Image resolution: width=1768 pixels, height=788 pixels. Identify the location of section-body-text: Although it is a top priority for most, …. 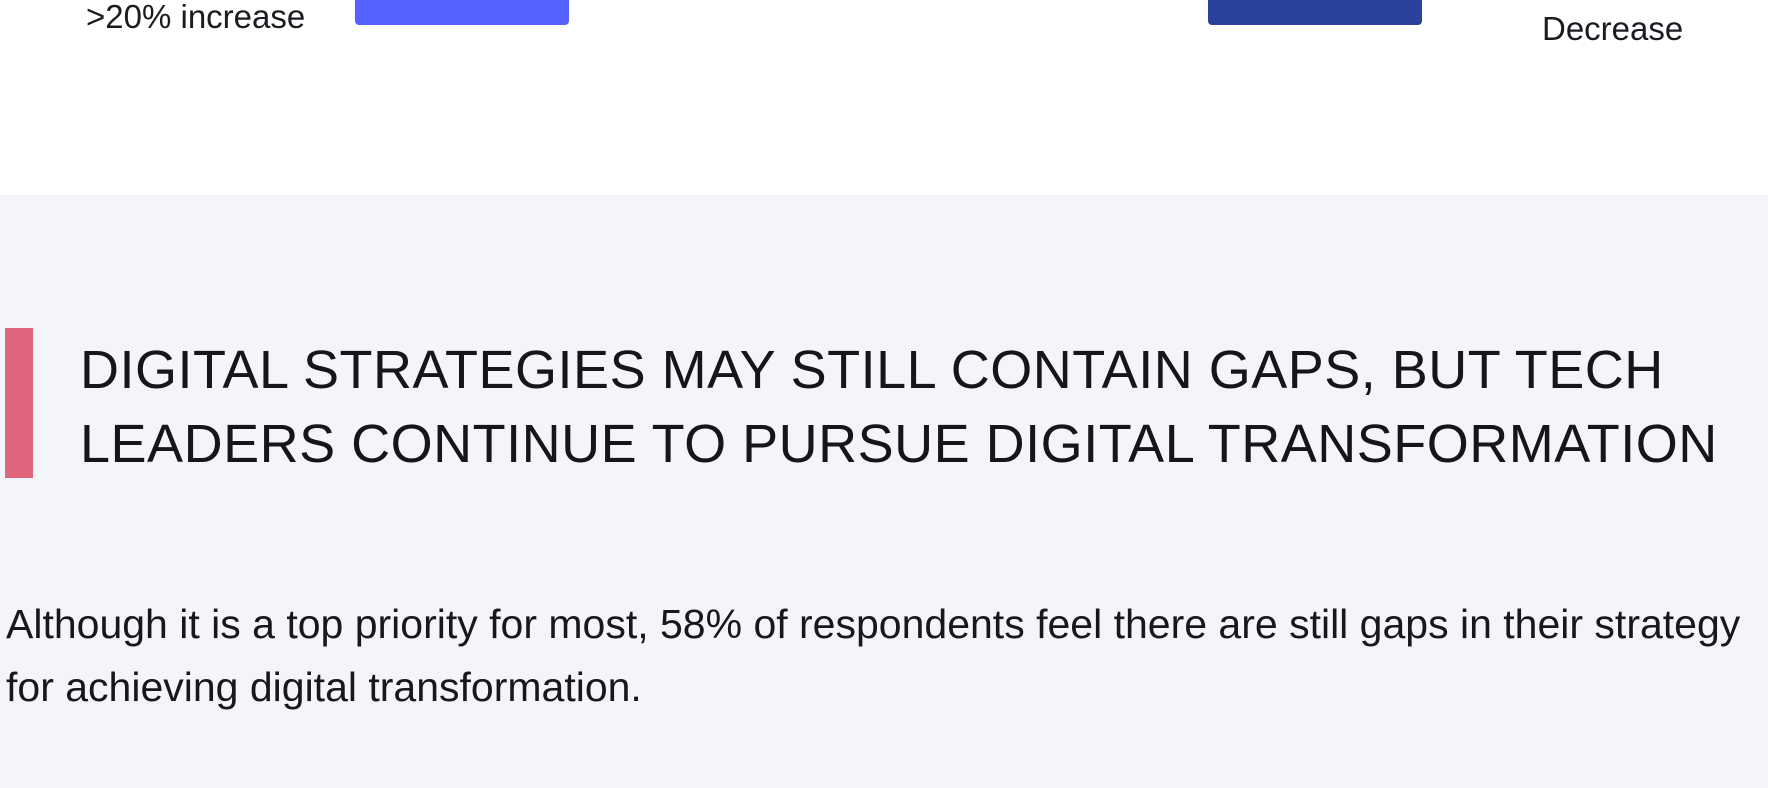
(873, 655).